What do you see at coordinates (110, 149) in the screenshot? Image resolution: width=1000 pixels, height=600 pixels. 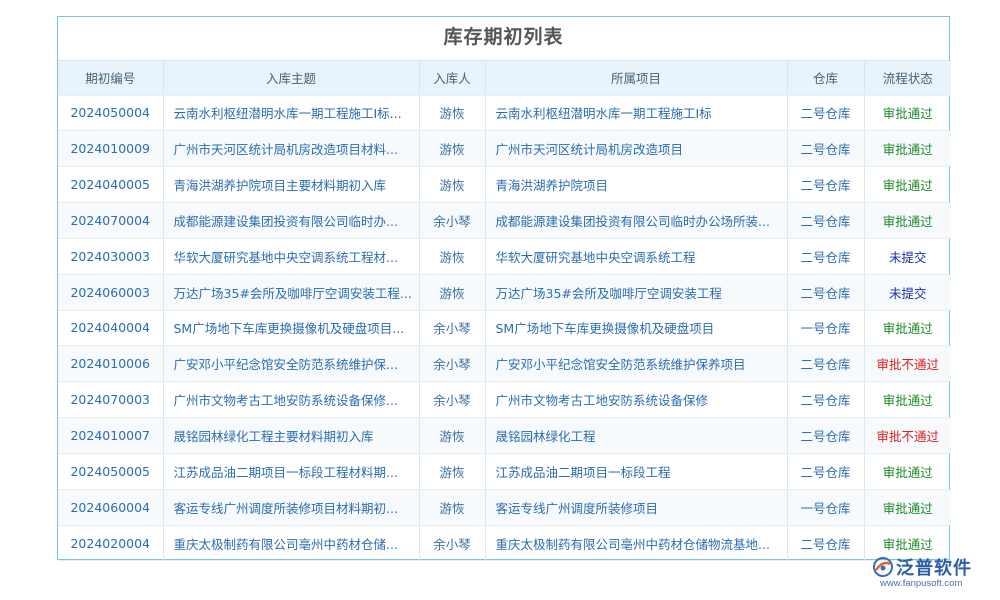 I see `cell-id: 2024010009` at bounding box center [110, 149].